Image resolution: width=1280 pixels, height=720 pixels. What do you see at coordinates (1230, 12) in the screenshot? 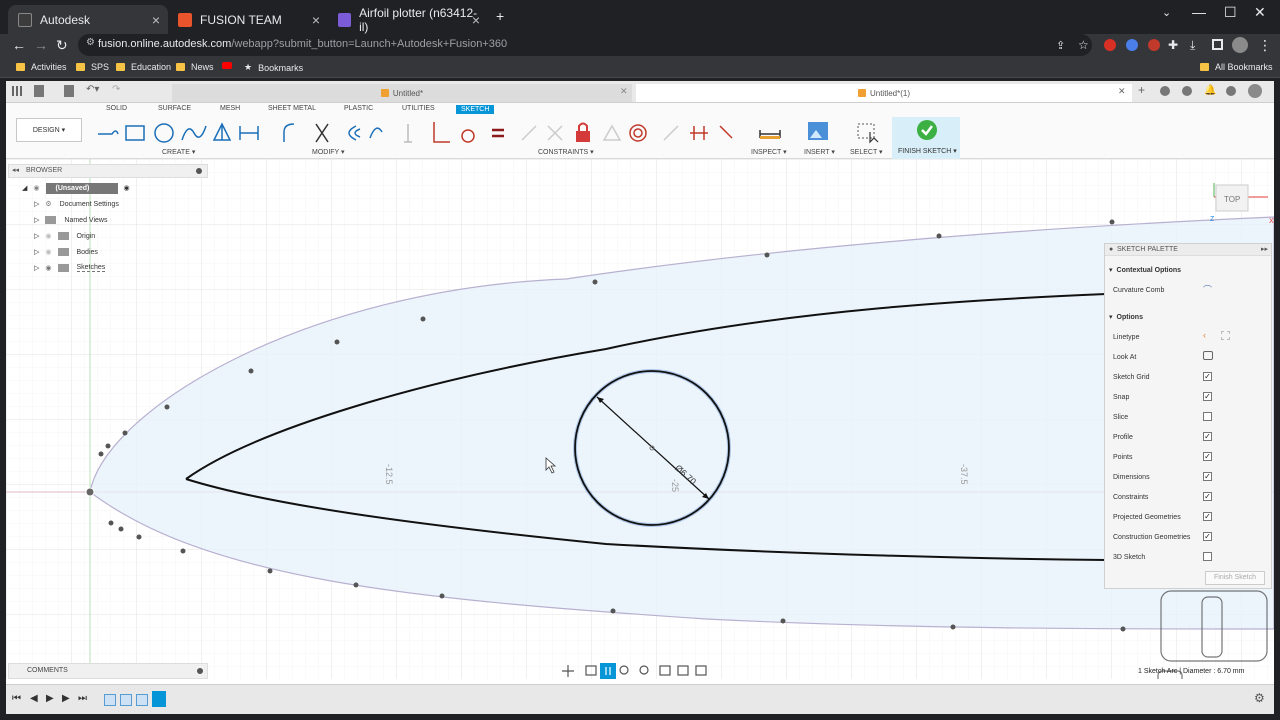
I see `maximize-button: ☐` at bounding box center [1230, 12].